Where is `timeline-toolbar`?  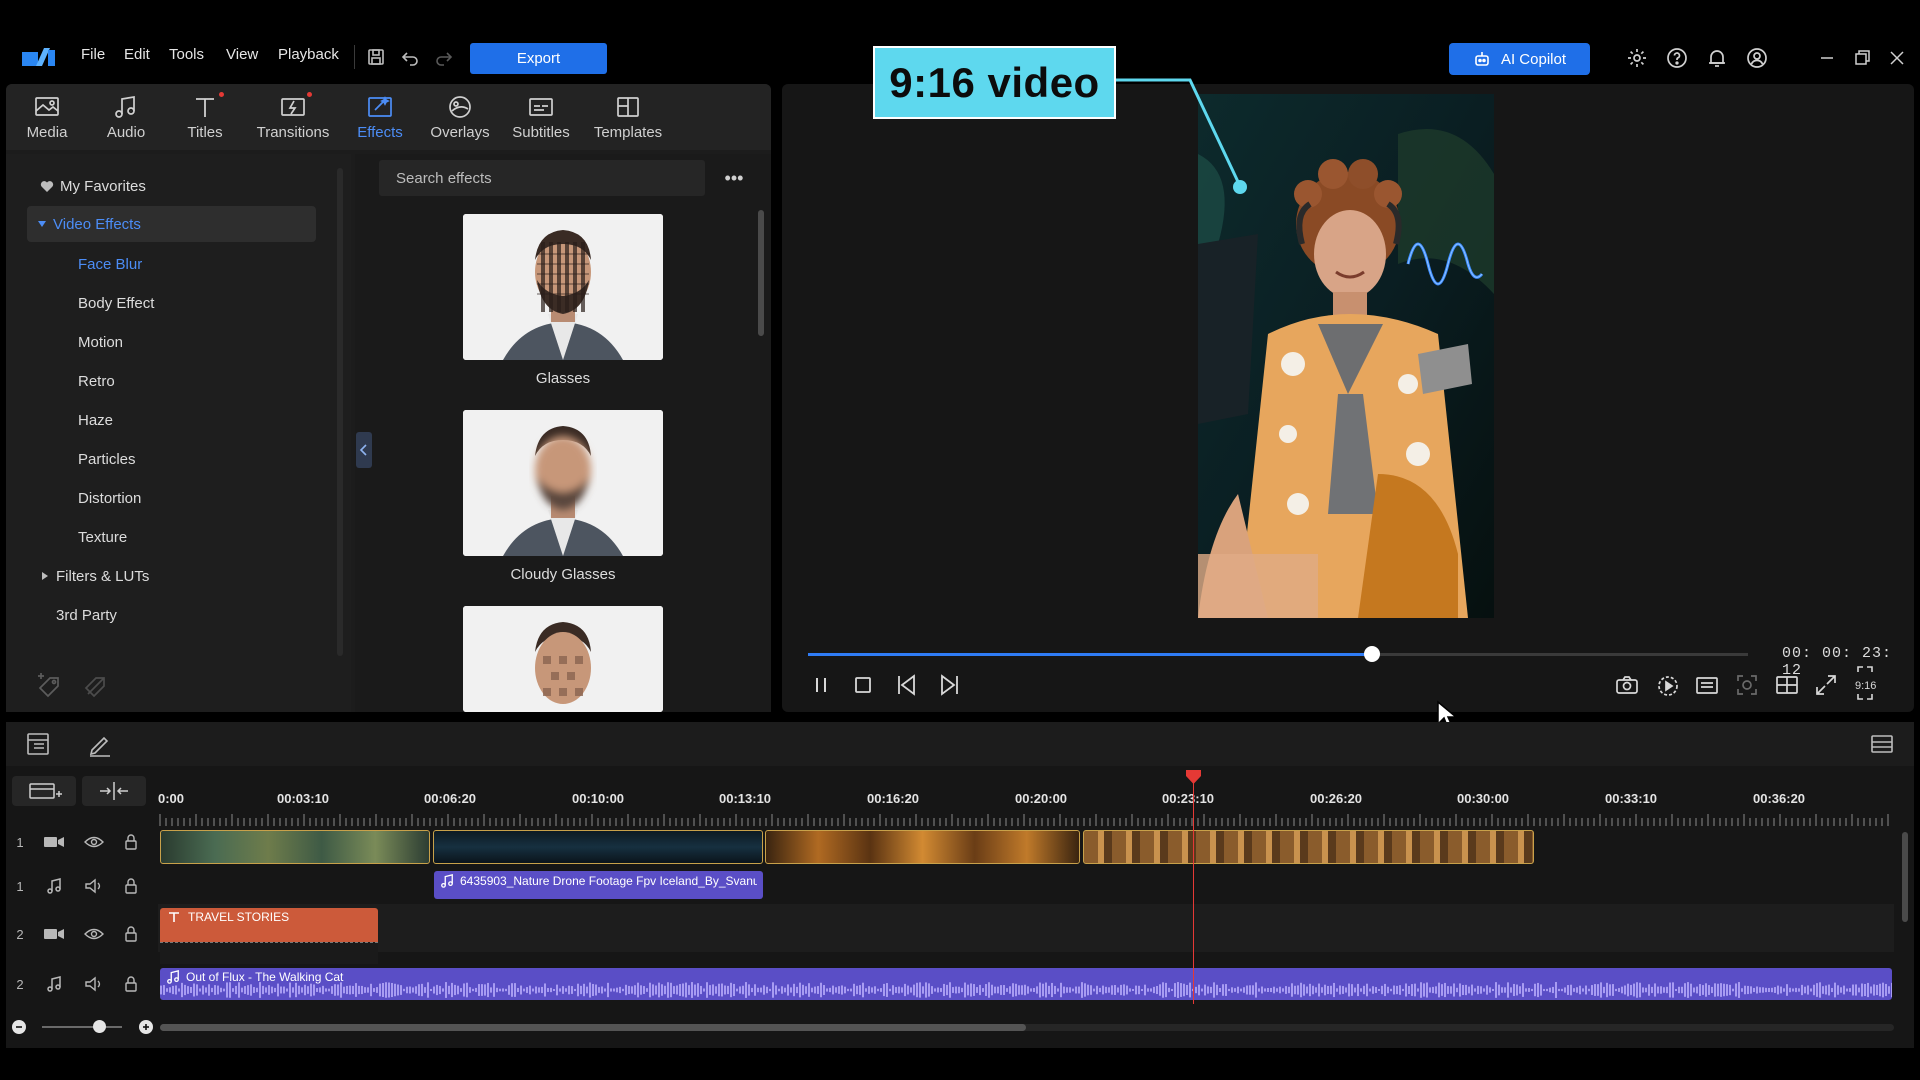 timeline-toolbar is located at coordinates (960, 744).